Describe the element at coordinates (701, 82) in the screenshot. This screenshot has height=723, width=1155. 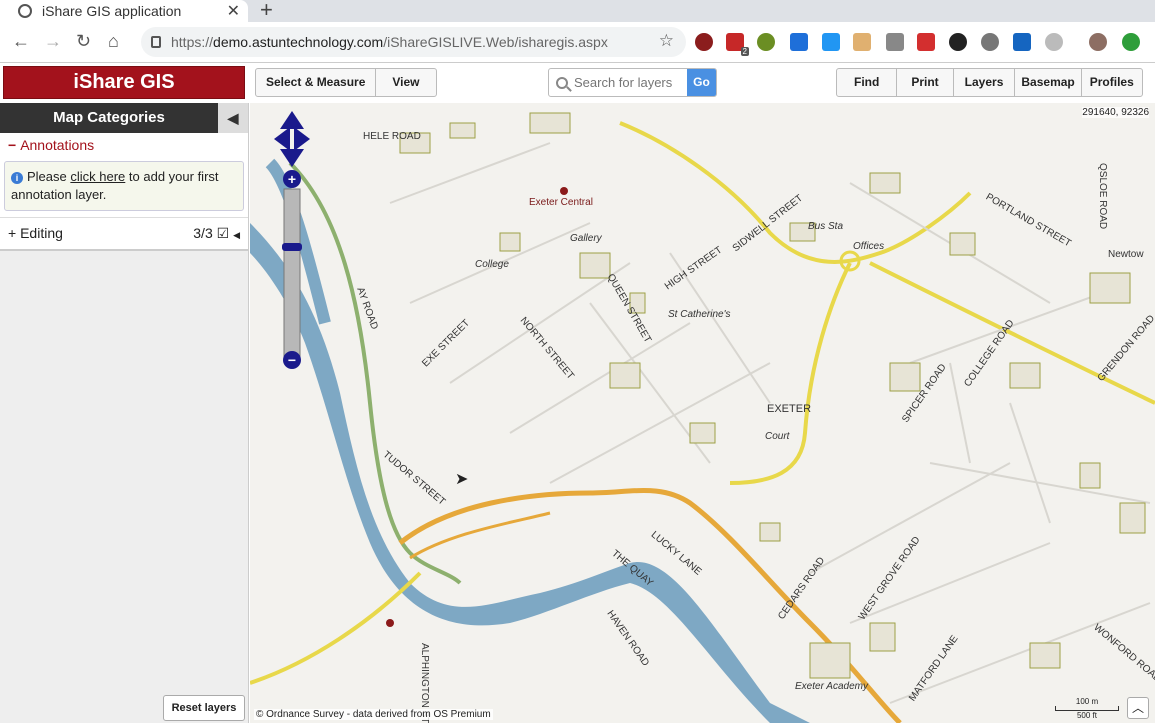
I see `search-go-button: Go` at that location.